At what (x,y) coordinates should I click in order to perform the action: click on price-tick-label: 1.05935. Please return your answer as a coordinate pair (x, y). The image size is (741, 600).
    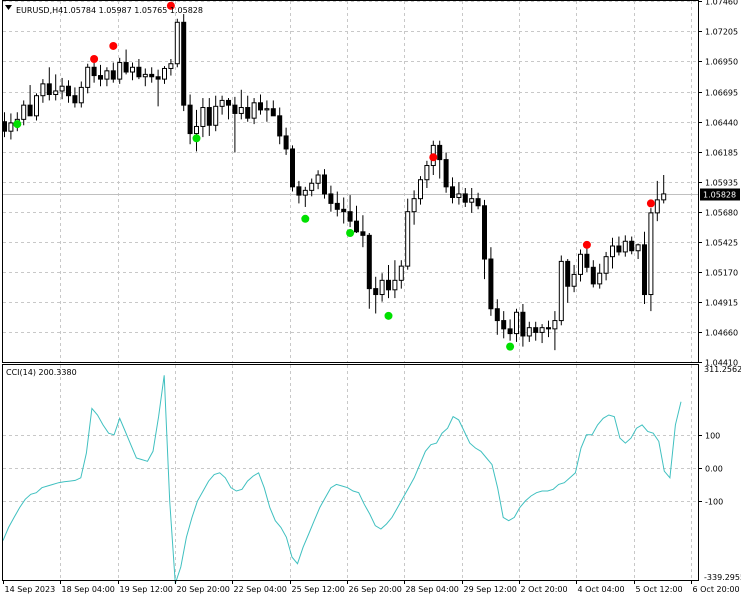
    Looking at the image, I should click on (721, 183).